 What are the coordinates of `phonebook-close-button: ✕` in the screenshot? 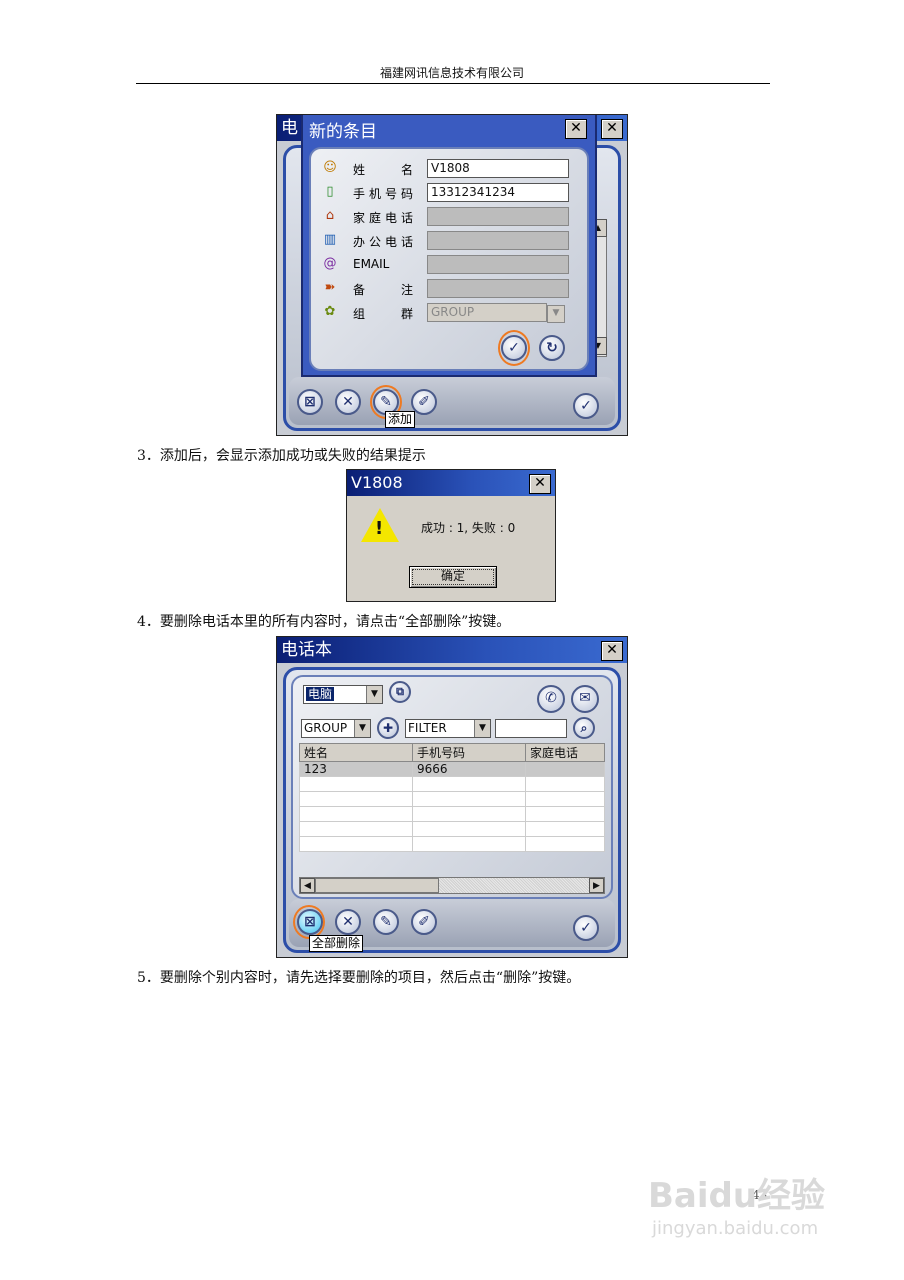 It's located at (612, 651).